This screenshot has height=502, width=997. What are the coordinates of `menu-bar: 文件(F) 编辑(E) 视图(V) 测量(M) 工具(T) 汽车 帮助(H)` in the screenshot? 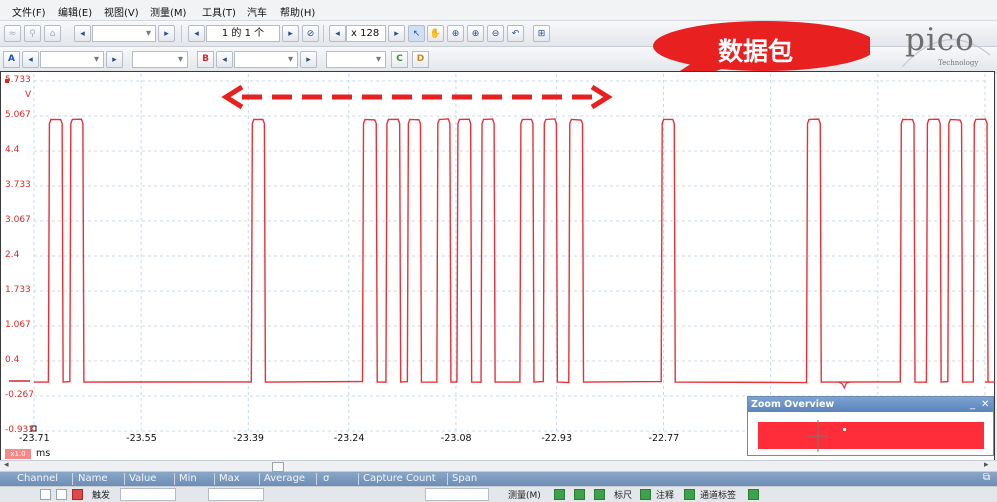 It's located at (498, 10).